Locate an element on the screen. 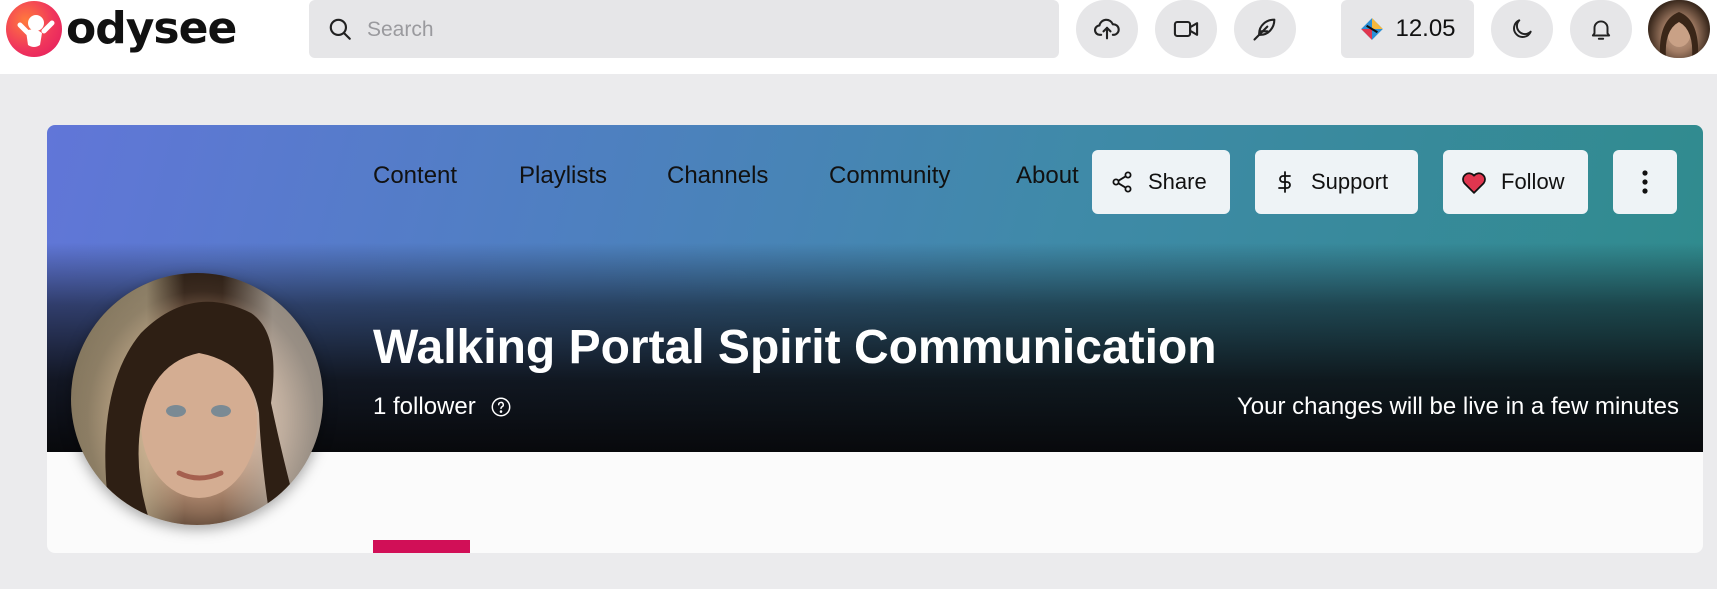 Image resolution: width=1717 pixels, height=589 pixels. wallet-balance-button: 12.05 is located at coordinates (1407, 29).